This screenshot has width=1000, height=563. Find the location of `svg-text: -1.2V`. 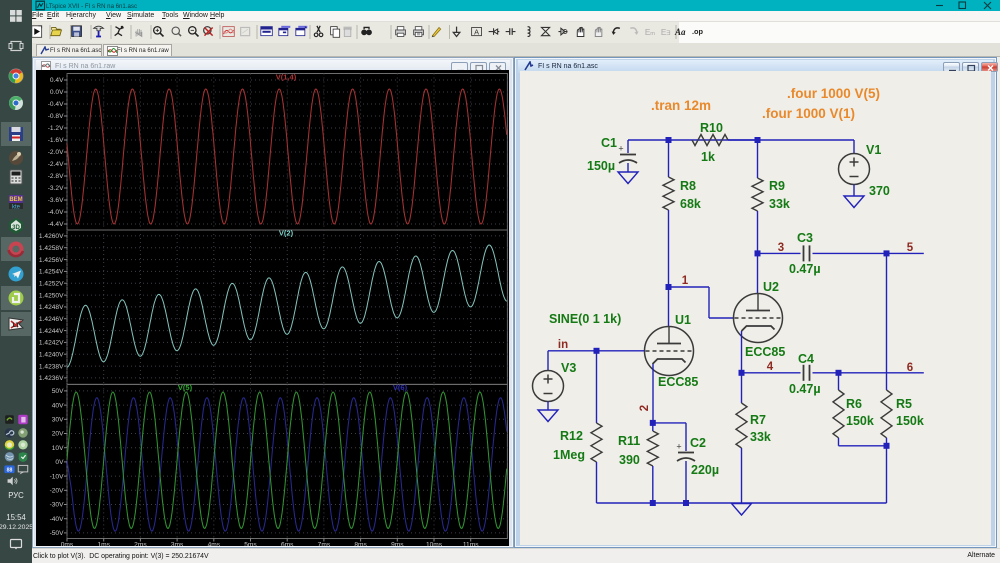

svg-text: -1.2V is located at coordinates (56, 128).